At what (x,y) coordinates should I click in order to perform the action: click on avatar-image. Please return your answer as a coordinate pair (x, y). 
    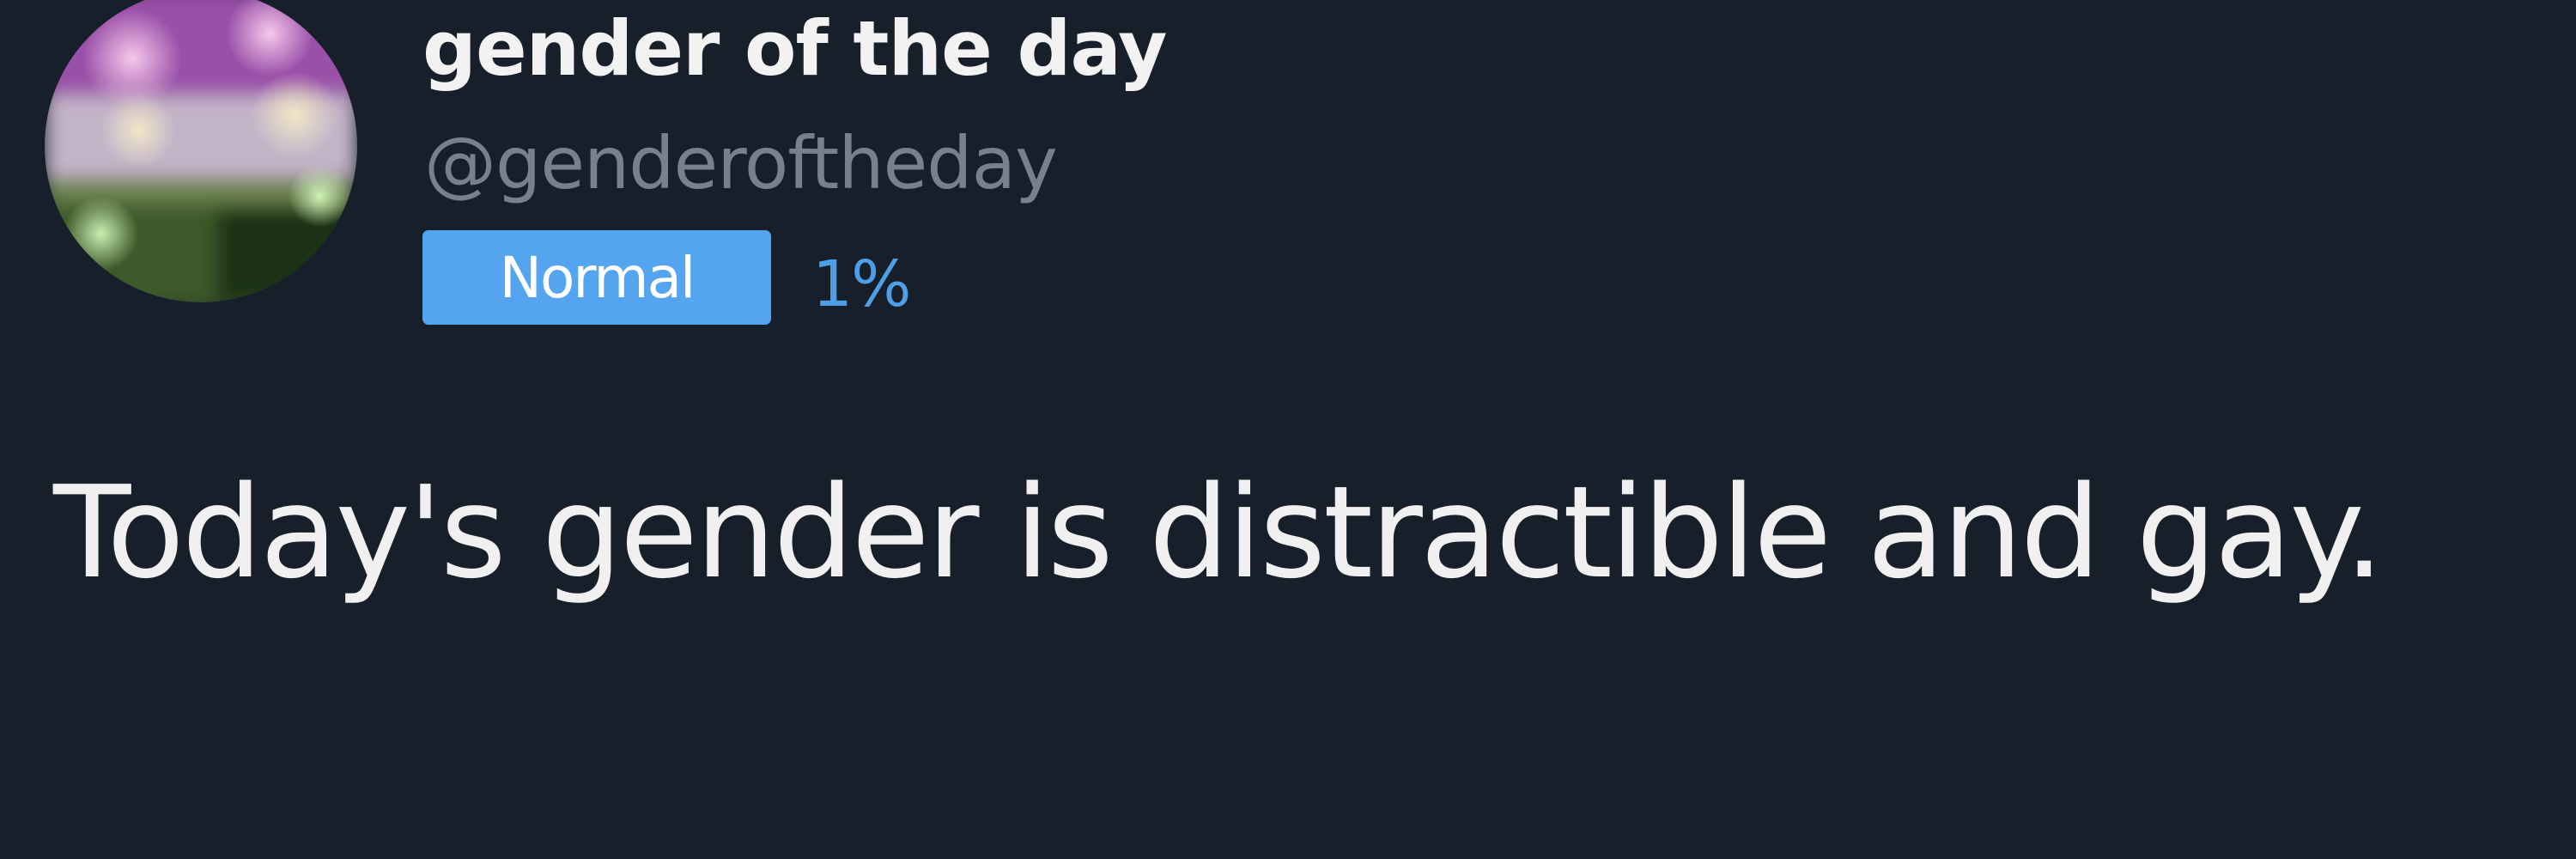
    Looking at the image, I should click on (201, 151).